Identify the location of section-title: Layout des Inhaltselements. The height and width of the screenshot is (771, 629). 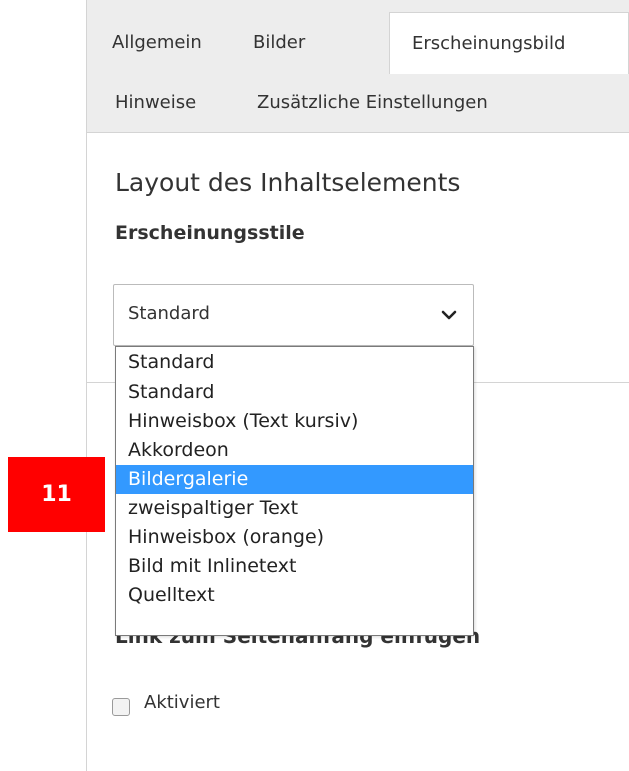
(288, 182).